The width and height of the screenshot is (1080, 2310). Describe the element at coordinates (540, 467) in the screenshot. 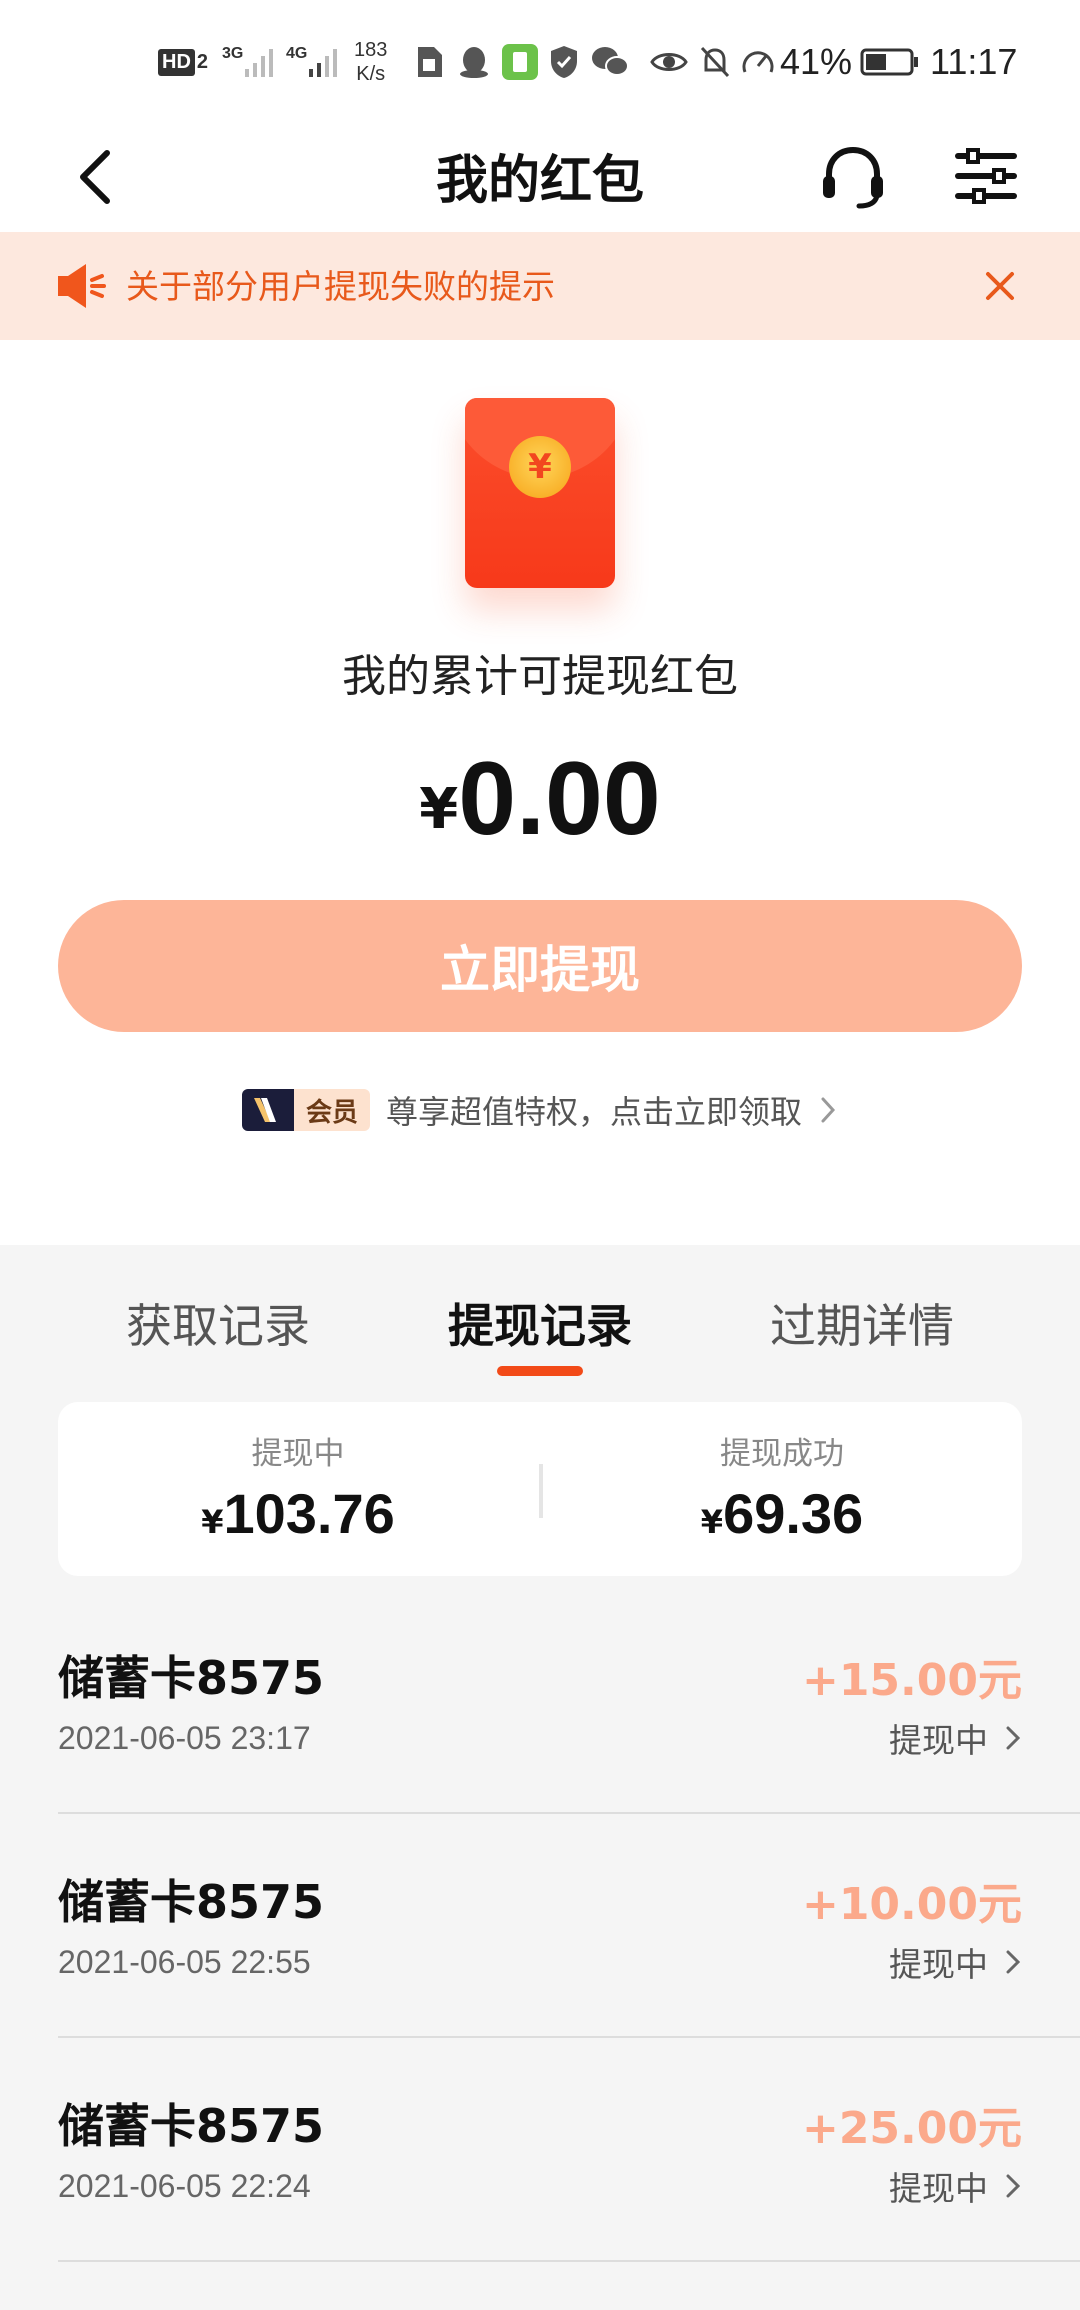

I see `coin-icon: ¥` at that location.